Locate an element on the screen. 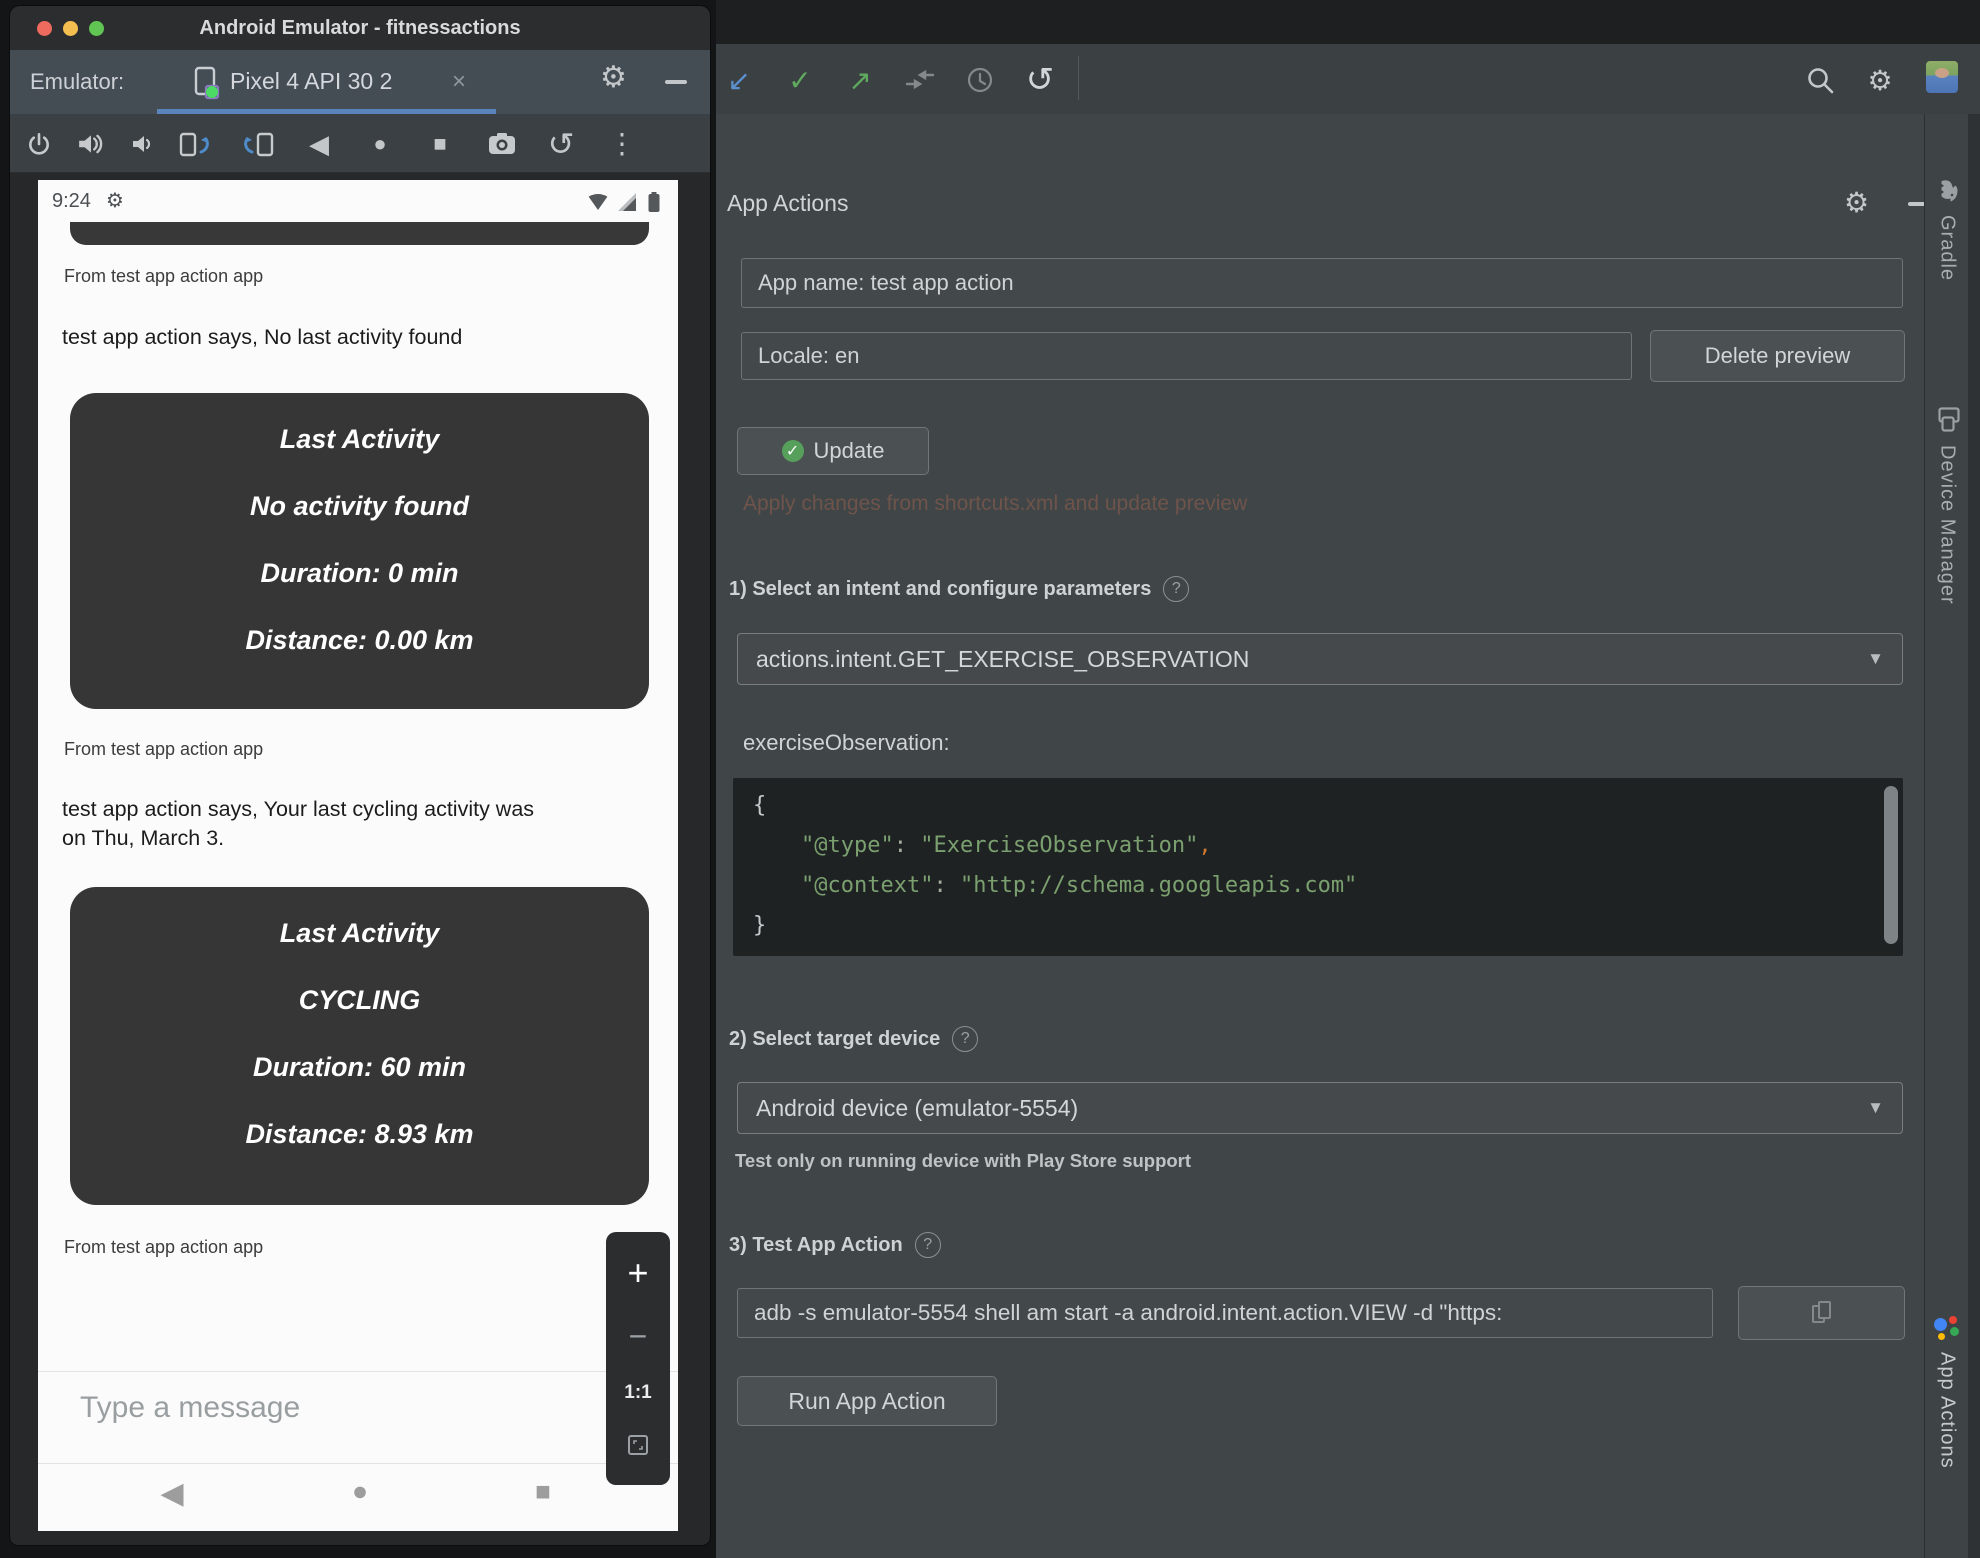 The width and height of the screenshot is (1980, 1558). tool-button-app-actions: App Actions is located at coordinates (1947, 1391).